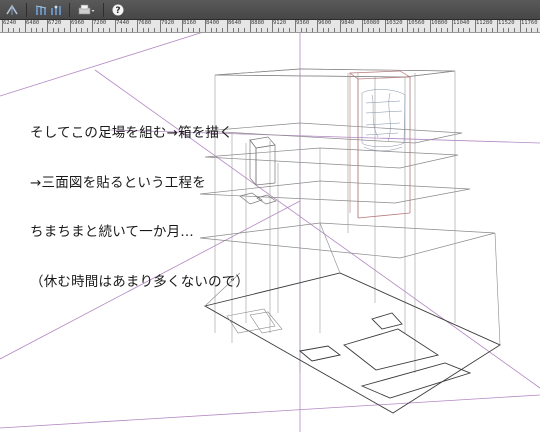 Image resolution: width=540 pixels, height=432 pixels. I want to click on caption-line: （休む時間はあまり多くないので）, so click(140, 281).